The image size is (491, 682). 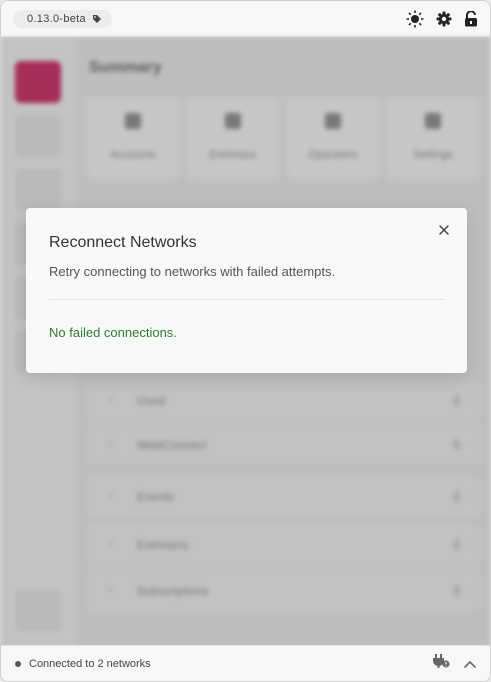 What do you see at coordinates (470, 664) in the screenshot?
I see `chevron-up-icon` at bounding box center [470, 664].